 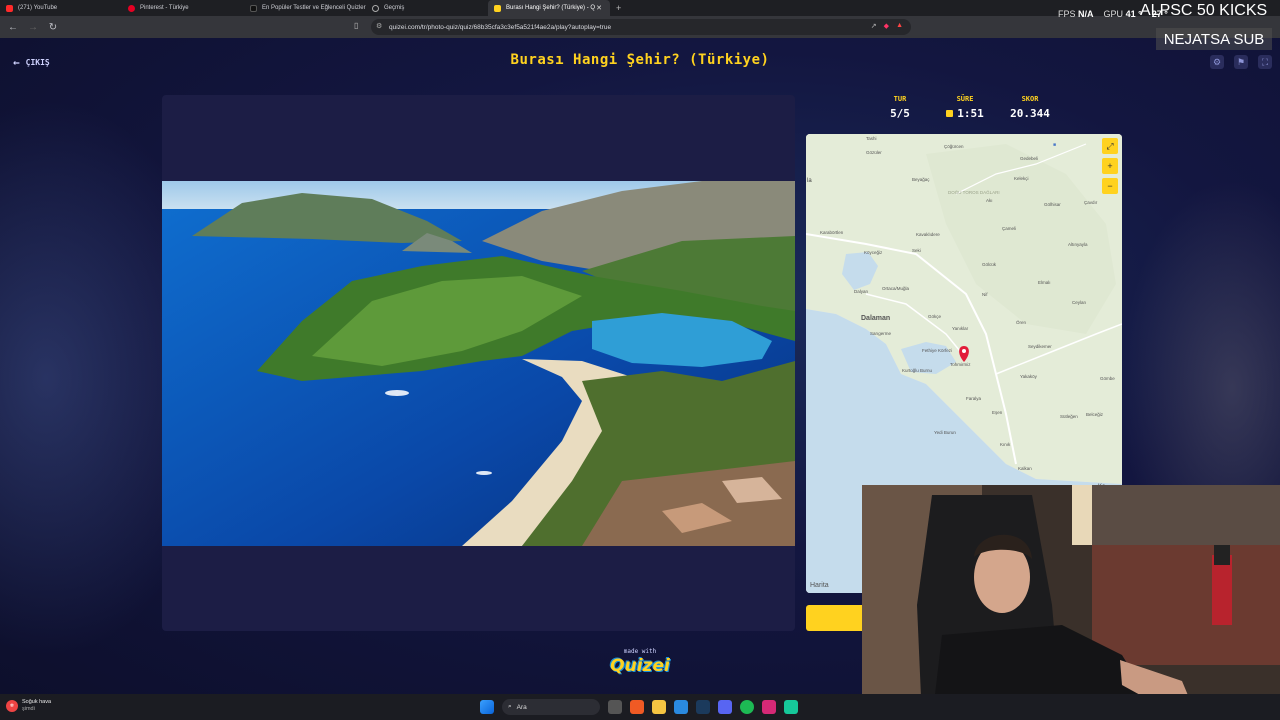 I want to click on task-view-icon, so click(x=615, y=707).